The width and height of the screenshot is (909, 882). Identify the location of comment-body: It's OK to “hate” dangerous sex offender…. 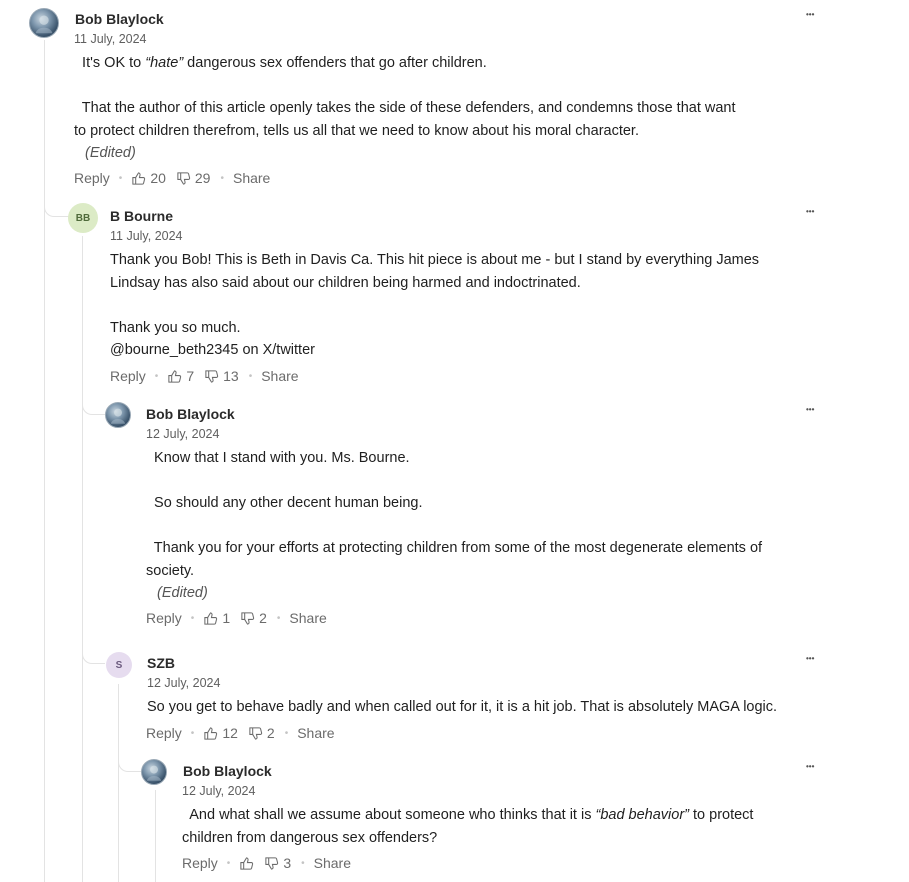
(405, 108).